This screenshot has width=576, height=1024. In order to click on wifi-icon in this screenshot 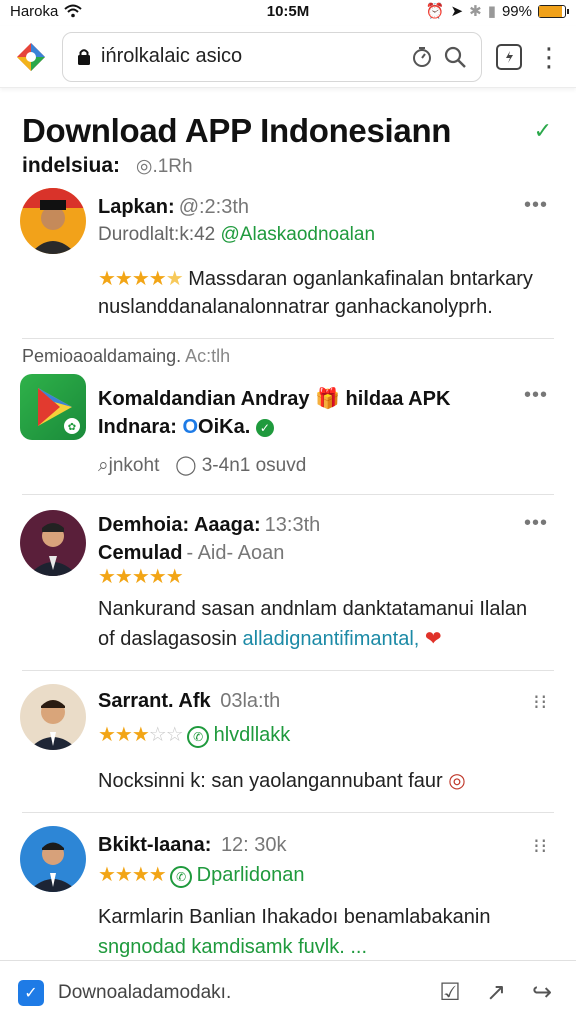, I will do `click(73, 11)`.